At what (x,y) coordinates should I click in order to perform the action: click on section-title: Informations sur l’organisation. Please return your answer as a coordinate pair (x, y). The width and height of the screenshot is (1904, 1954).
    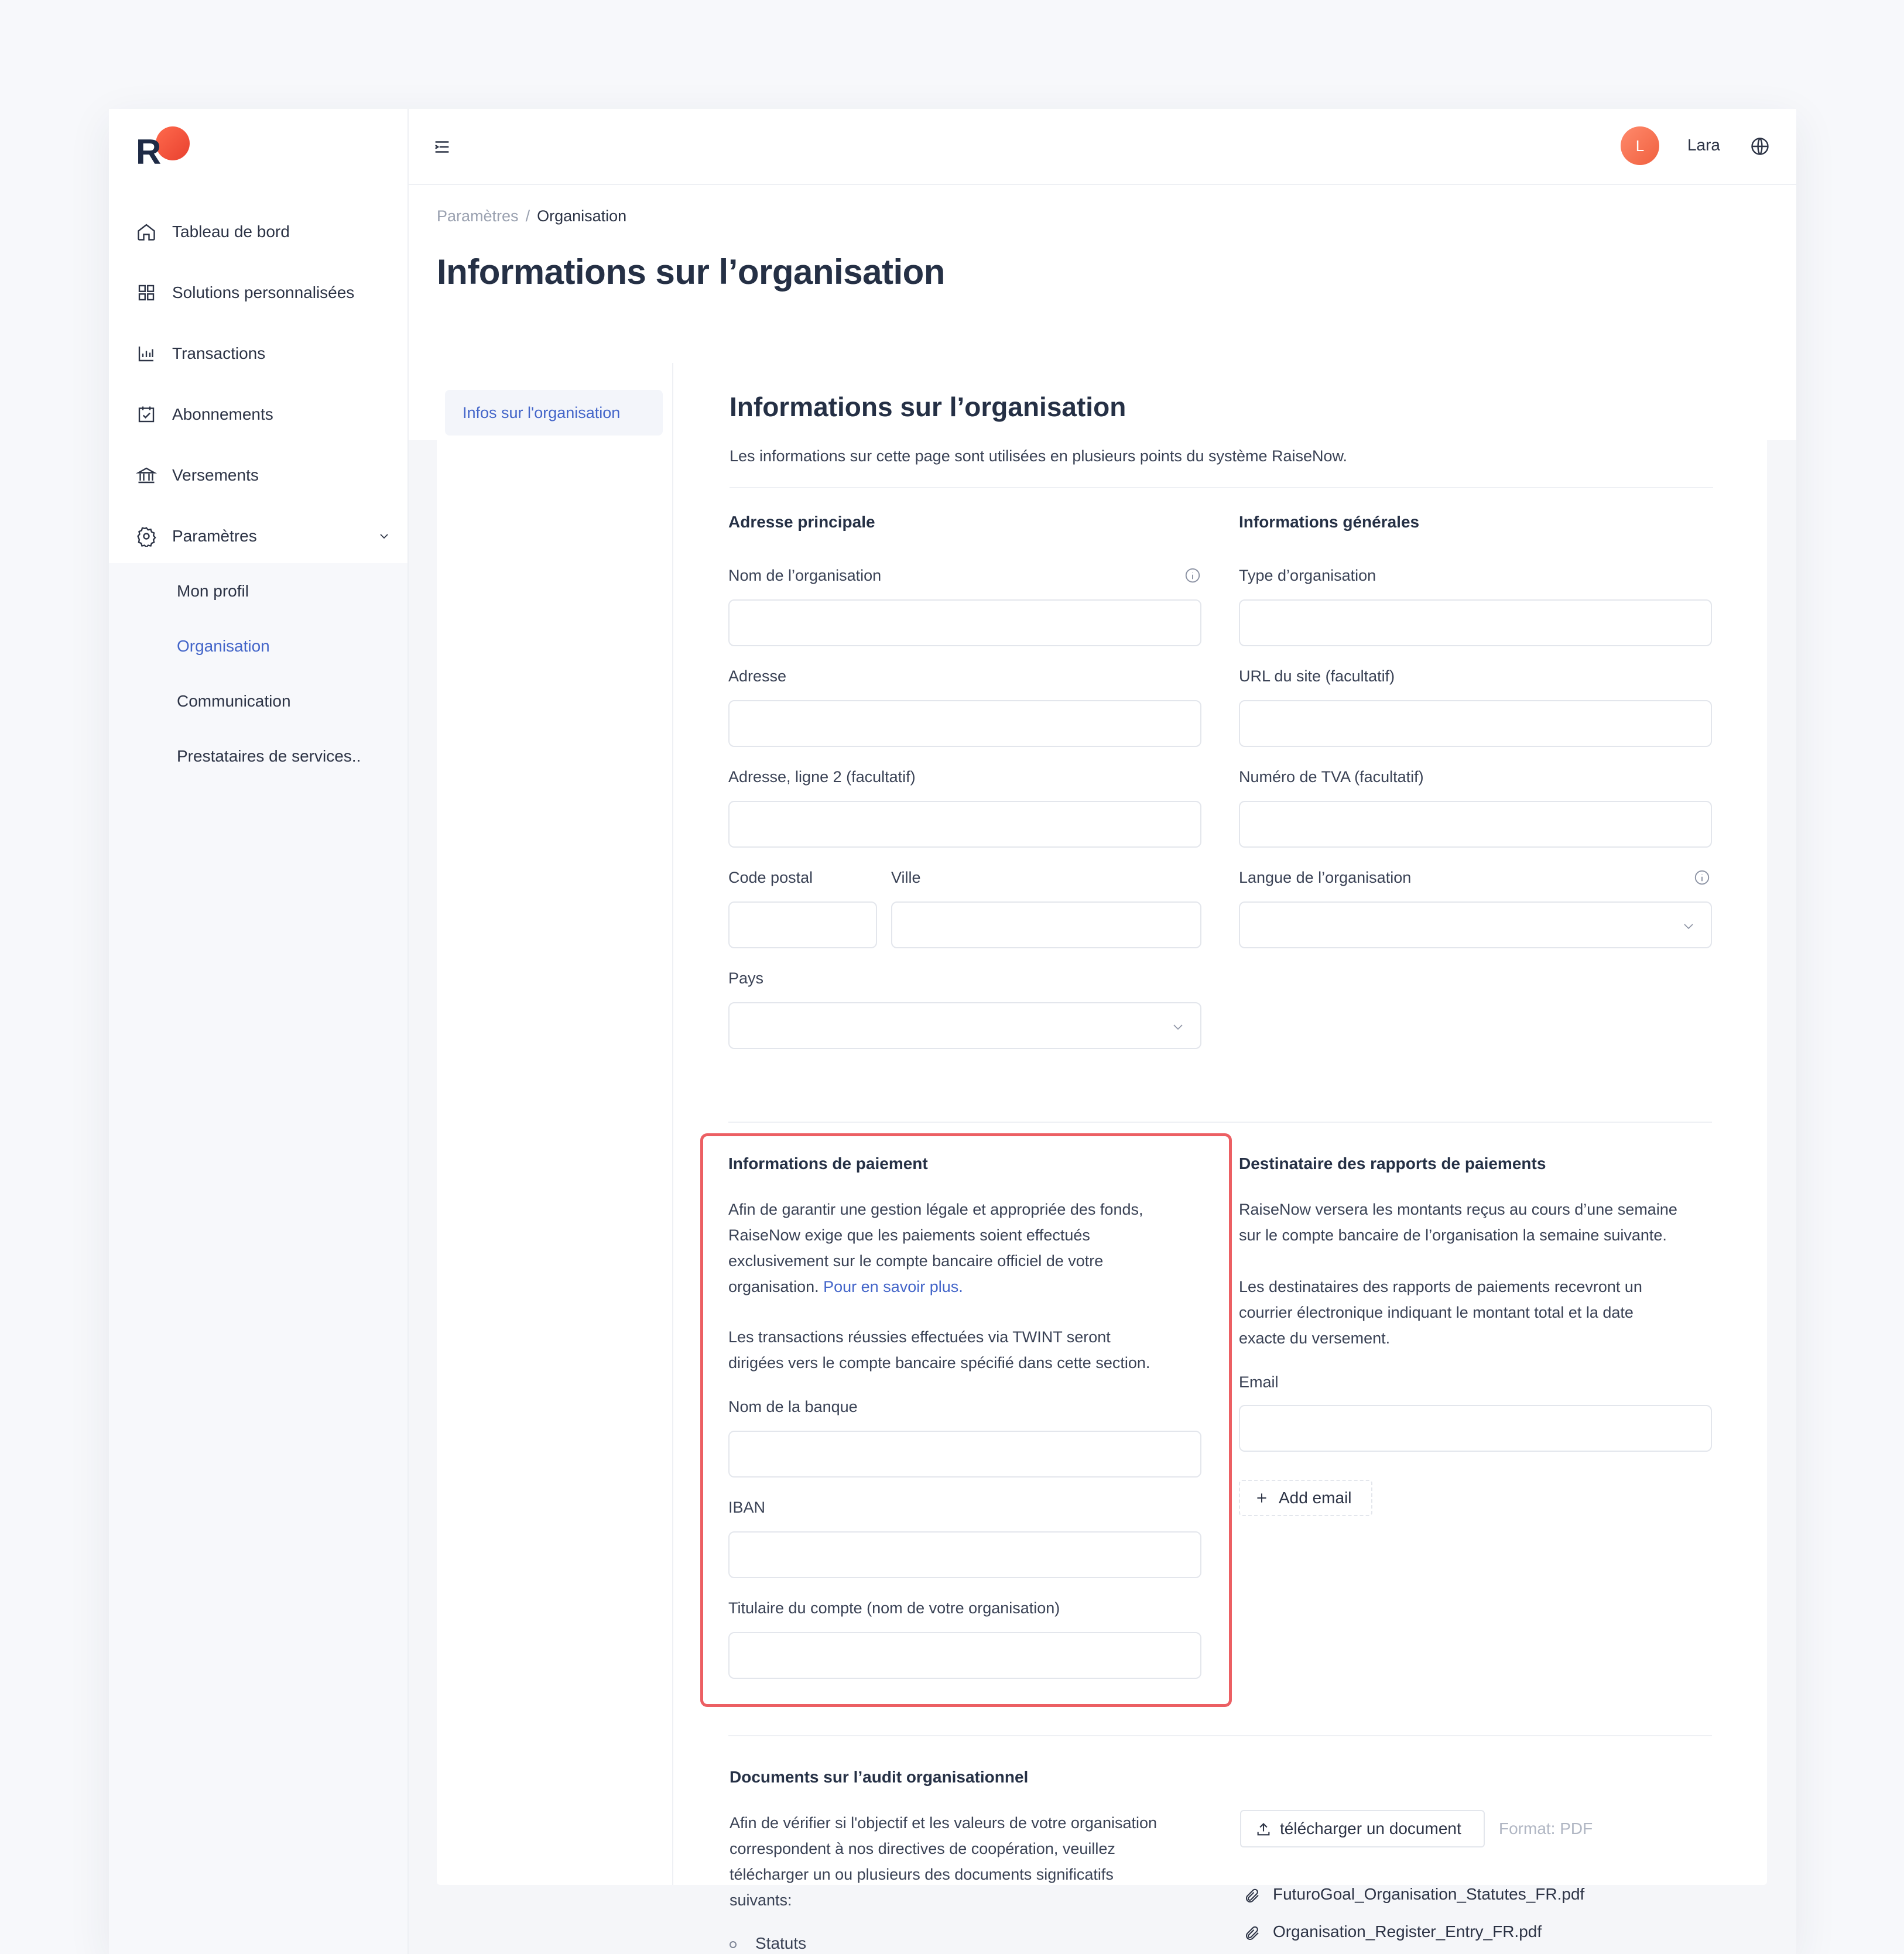
    Looking at the image, I should click on (928, 407).